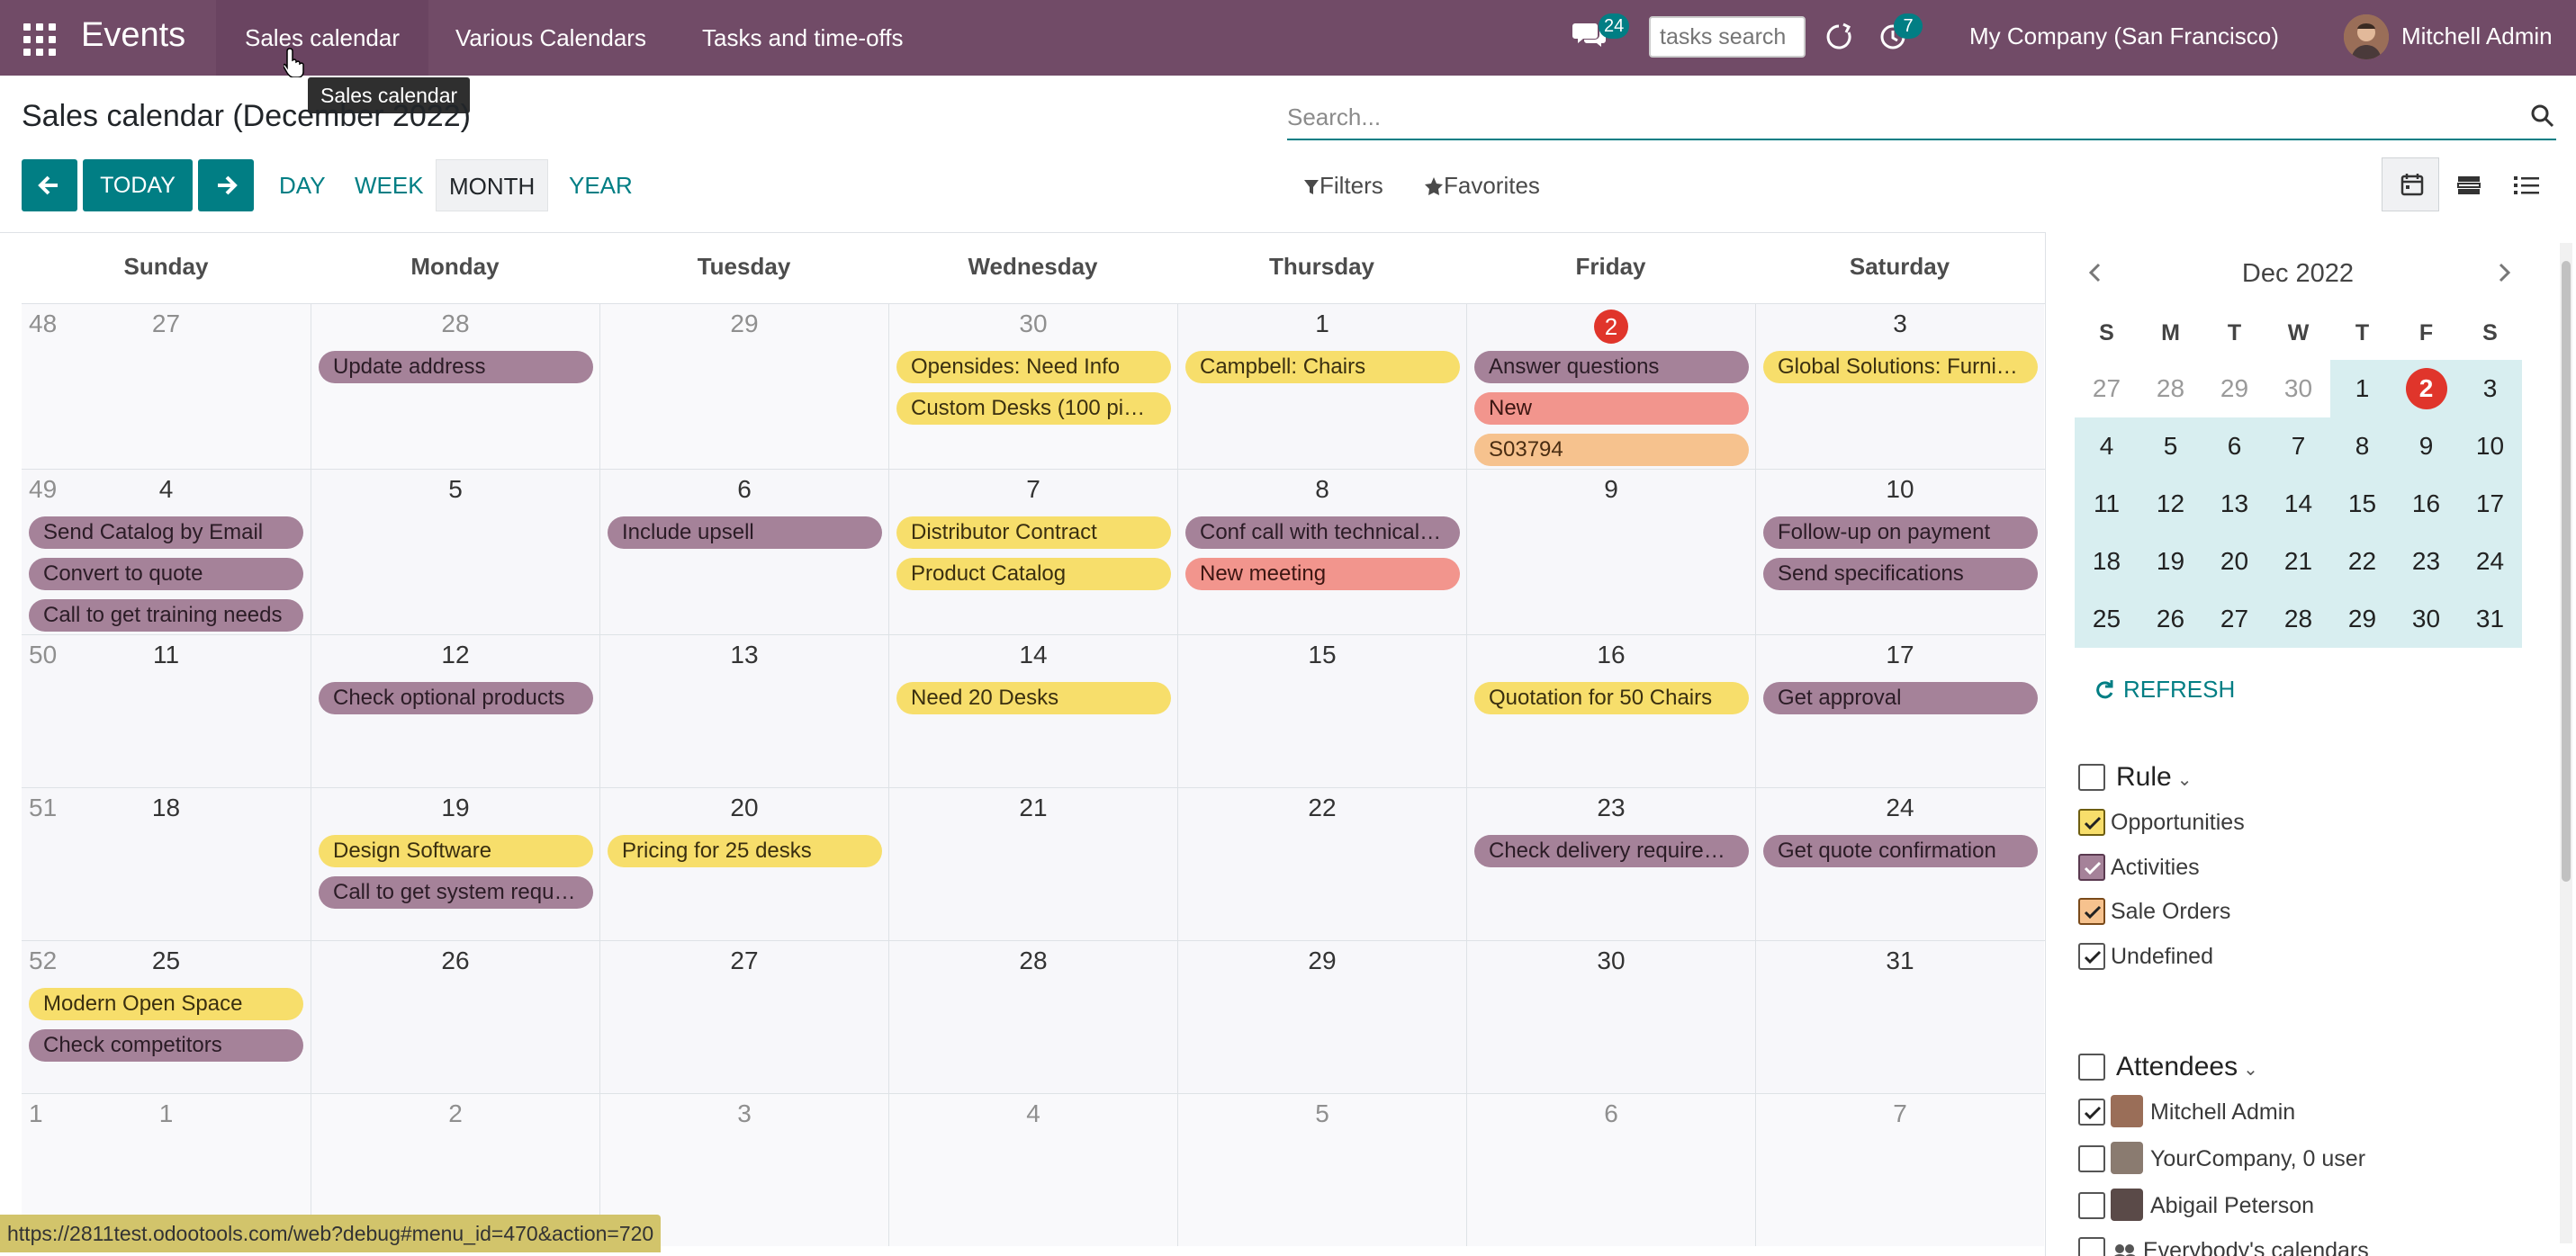  What do you see at coordinates (1033, 532) in the screenshot?
I see `calendar-event: Distributor Contract` at bounding box center [1033, 532].